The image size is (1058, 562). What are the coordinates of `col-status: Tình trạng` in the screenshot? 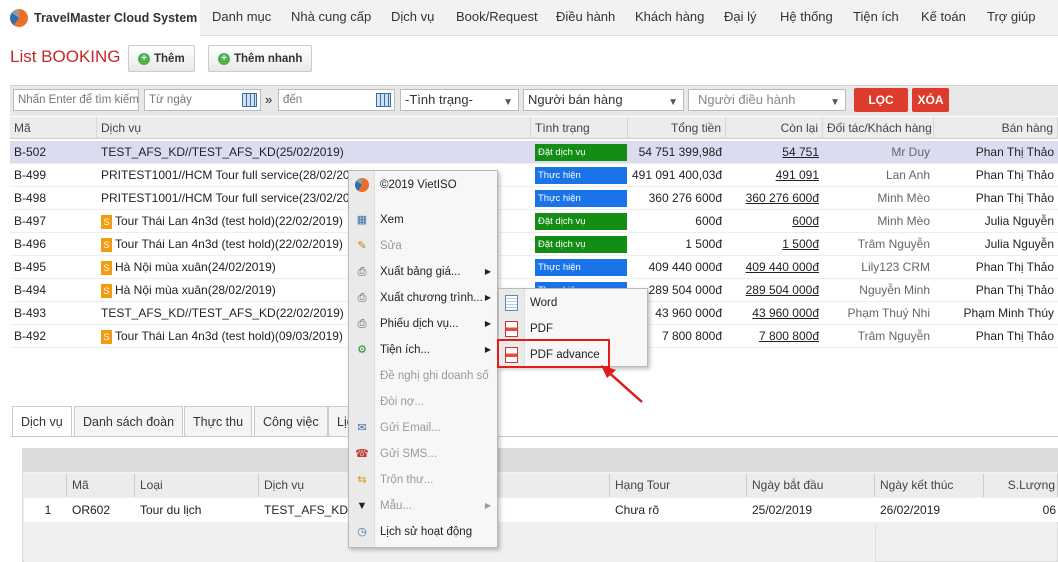 It's located at (579, 128).